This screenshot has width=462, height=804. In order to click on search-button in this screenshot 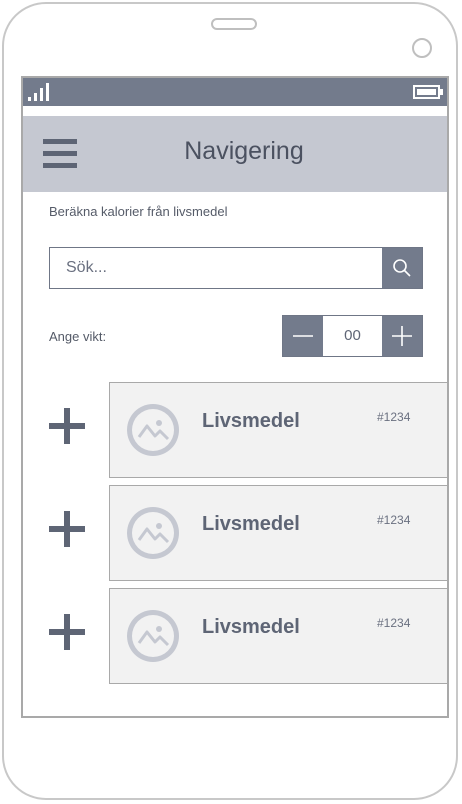, I will do `click(402, 268)`.